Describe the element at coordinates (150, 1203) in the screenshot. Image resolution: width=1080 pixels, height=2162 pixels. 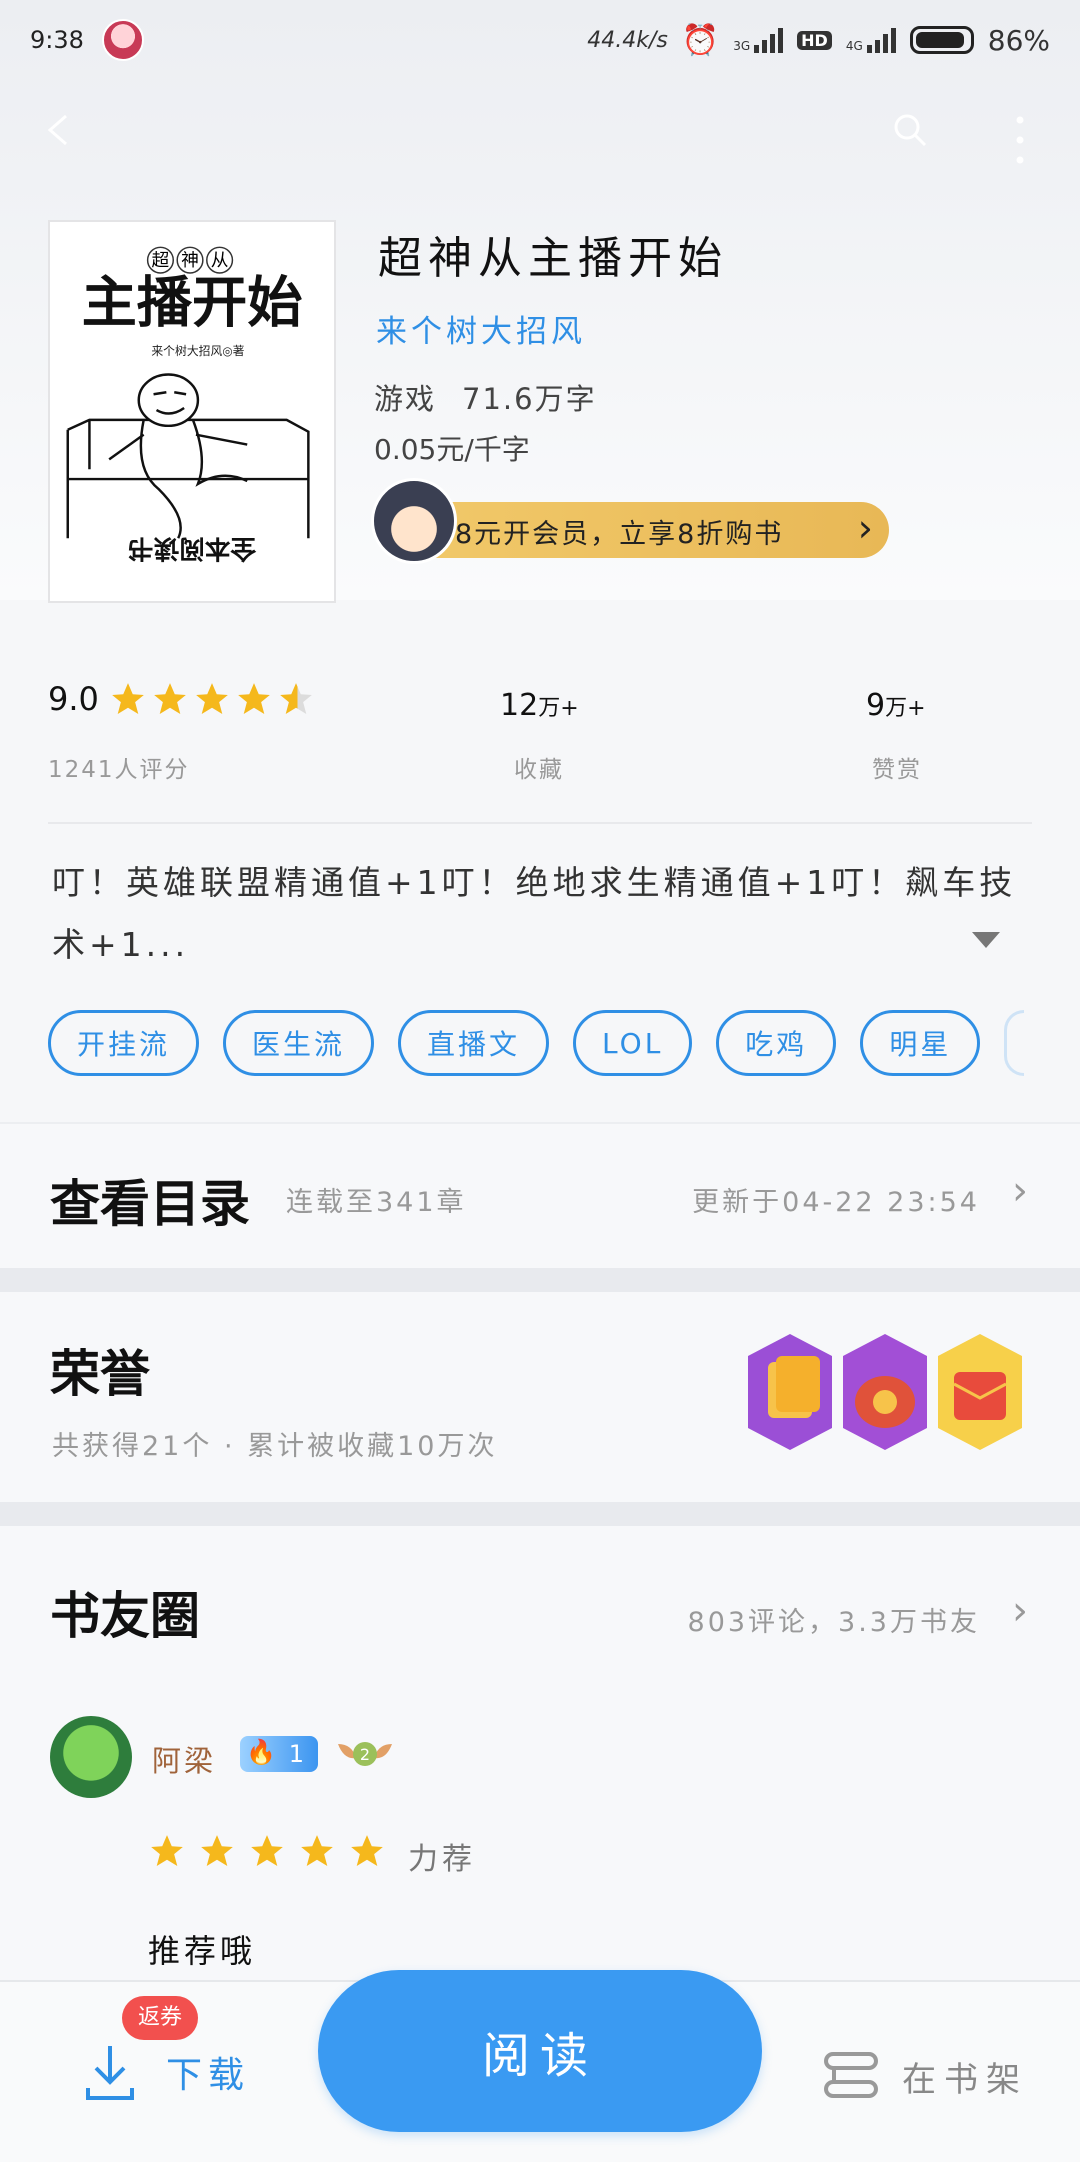
I see `catalog-title: 查看目录` at that location.